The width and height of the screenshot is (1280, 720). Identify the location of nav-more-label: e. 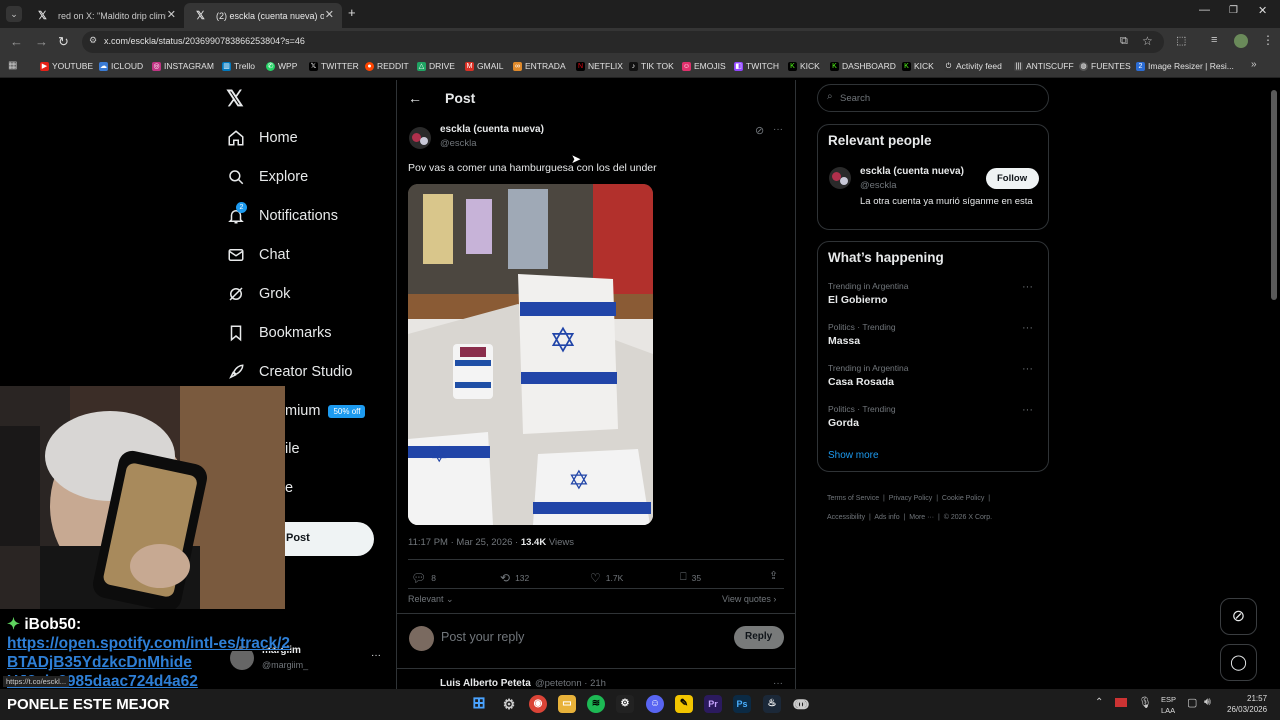
(289, 488).